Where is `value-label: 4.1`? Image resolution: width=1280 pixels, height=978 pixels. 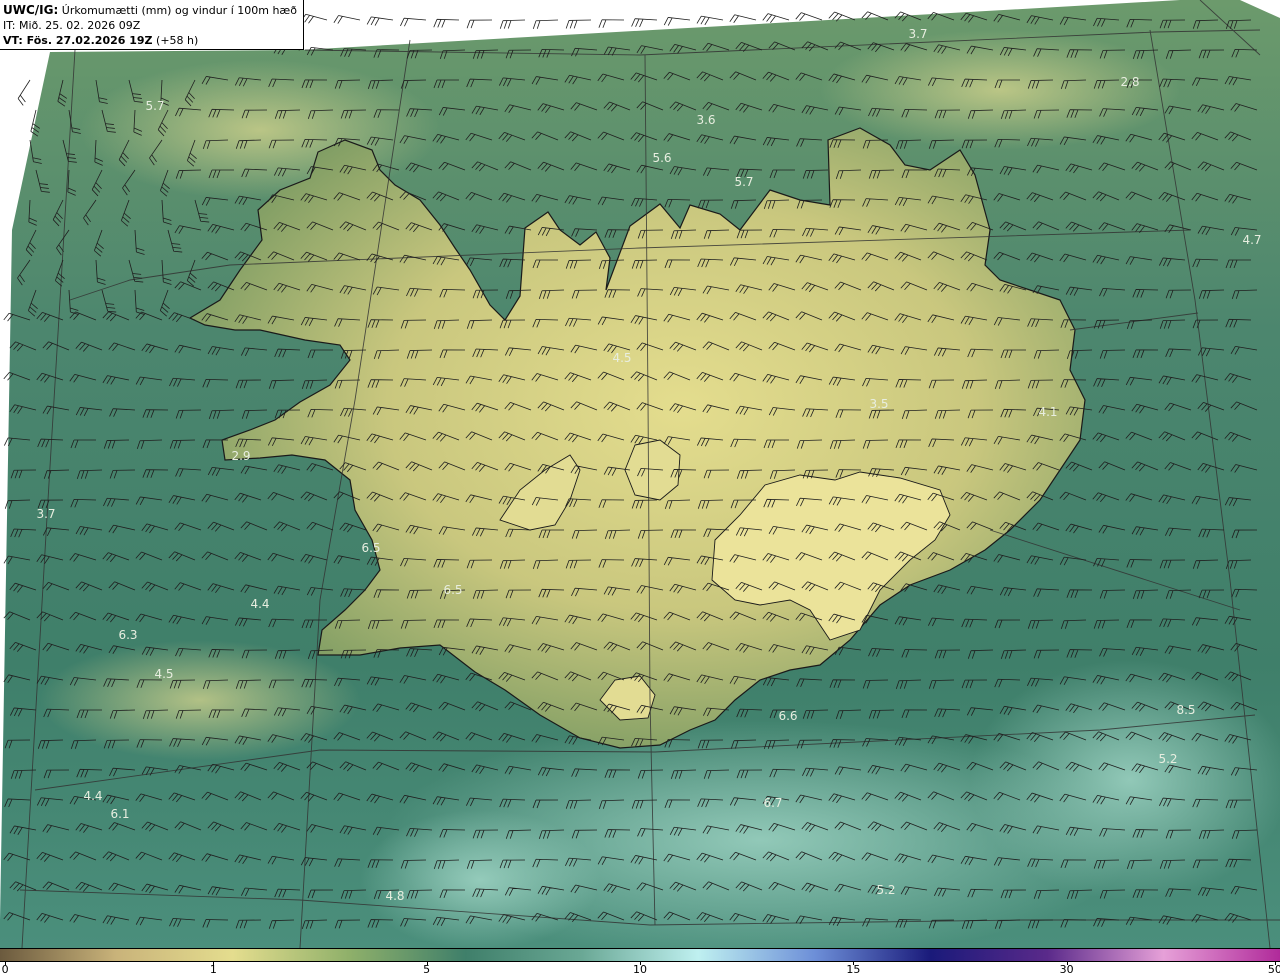
value-label: 4.1 is located at coordinates (1047, 412).